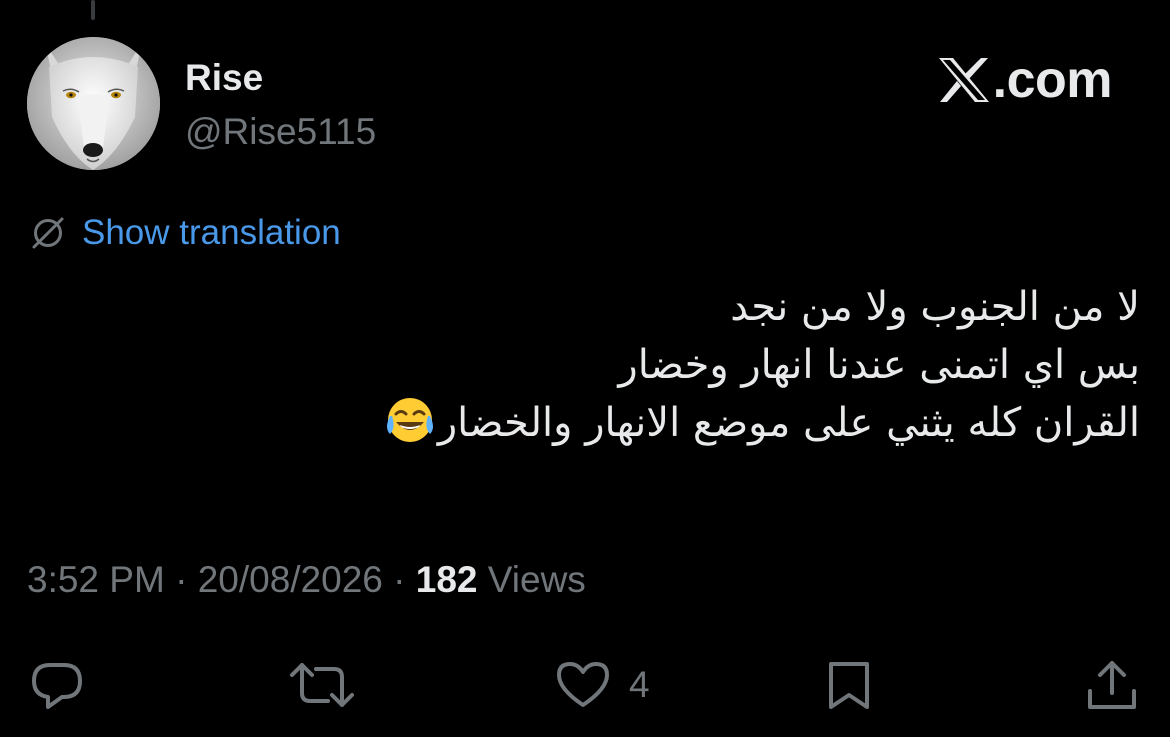  I want to click on tweet-line-with-emoji: القران كله يثني على موضع الانهار والخضار, so click(640, 423).